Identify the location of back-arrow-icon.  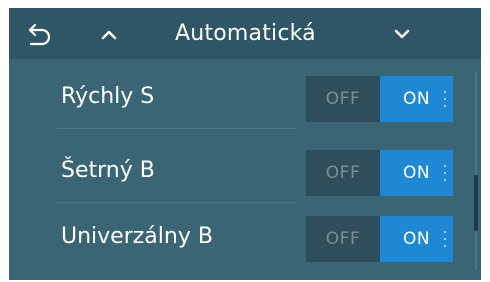
(39, 34).